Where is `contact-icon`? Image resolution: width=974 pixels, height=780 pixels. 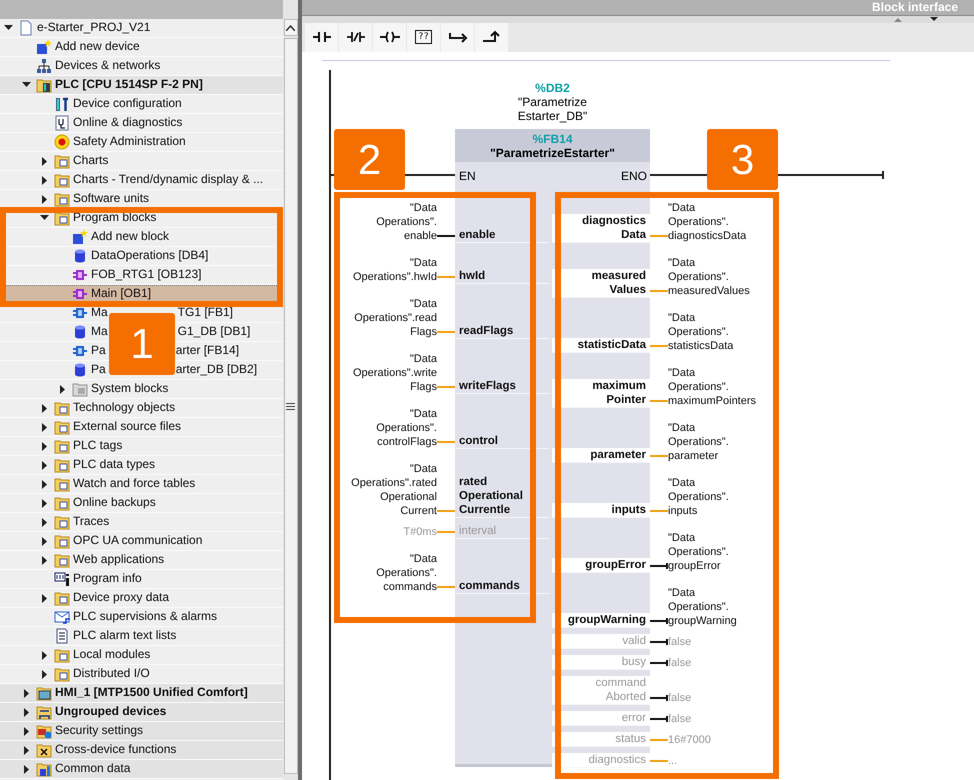 contact-icon is located at coordinates (322, 37).